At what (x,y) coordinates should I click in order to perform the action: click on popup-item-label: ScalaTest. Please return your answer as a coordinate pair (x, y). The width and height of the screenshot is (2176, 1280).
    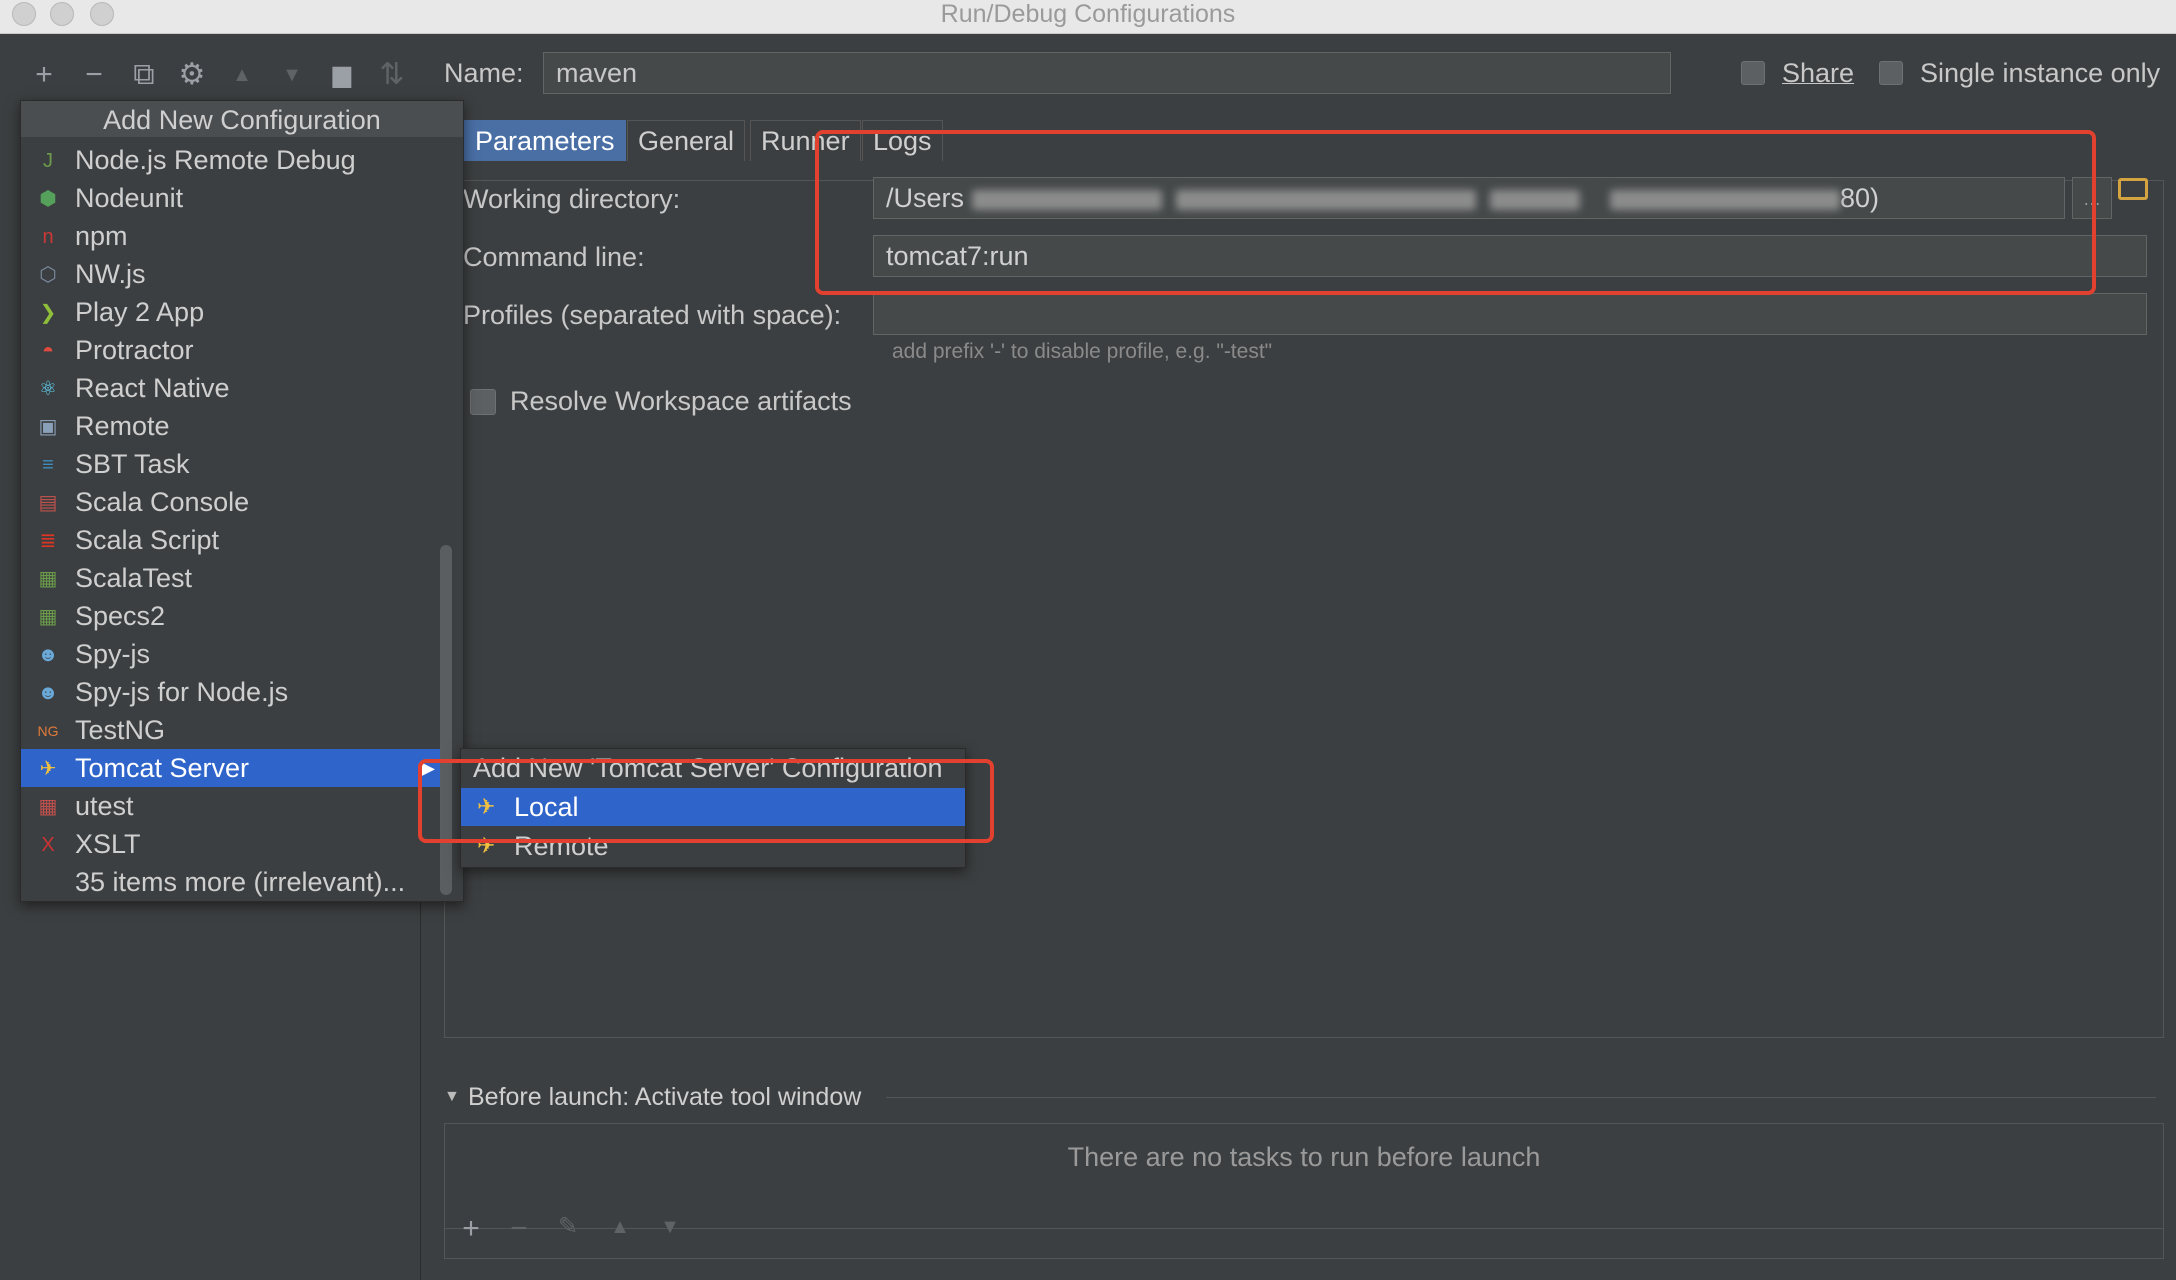
    Looking at the image, I should click on (134, 578).